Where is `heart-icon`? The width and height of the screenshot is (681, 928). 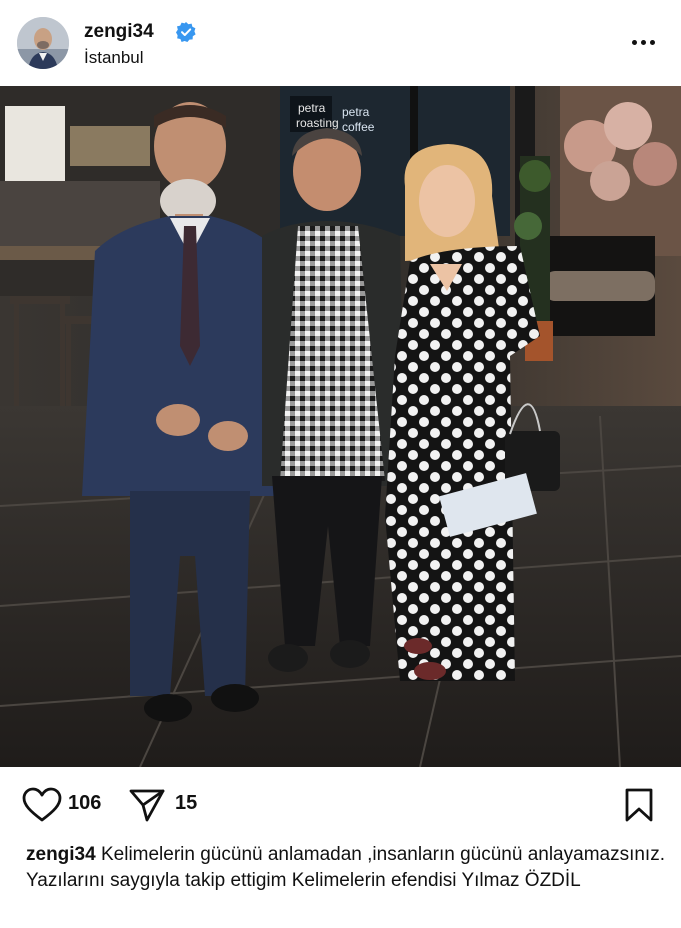
heart-icon is located at coordinates (42, 805).